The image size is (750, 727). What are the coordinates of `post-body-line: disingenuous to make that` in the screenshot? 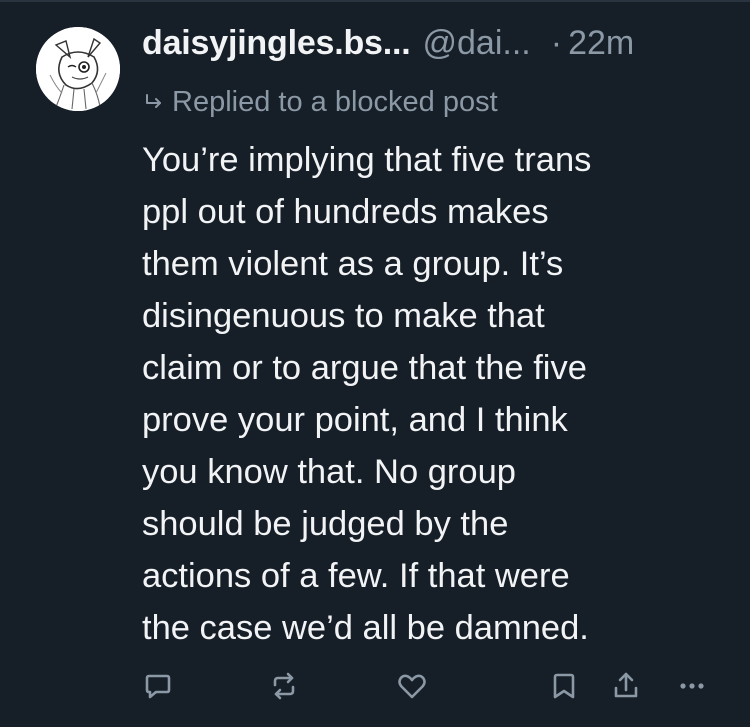 It's located at (343, 316).